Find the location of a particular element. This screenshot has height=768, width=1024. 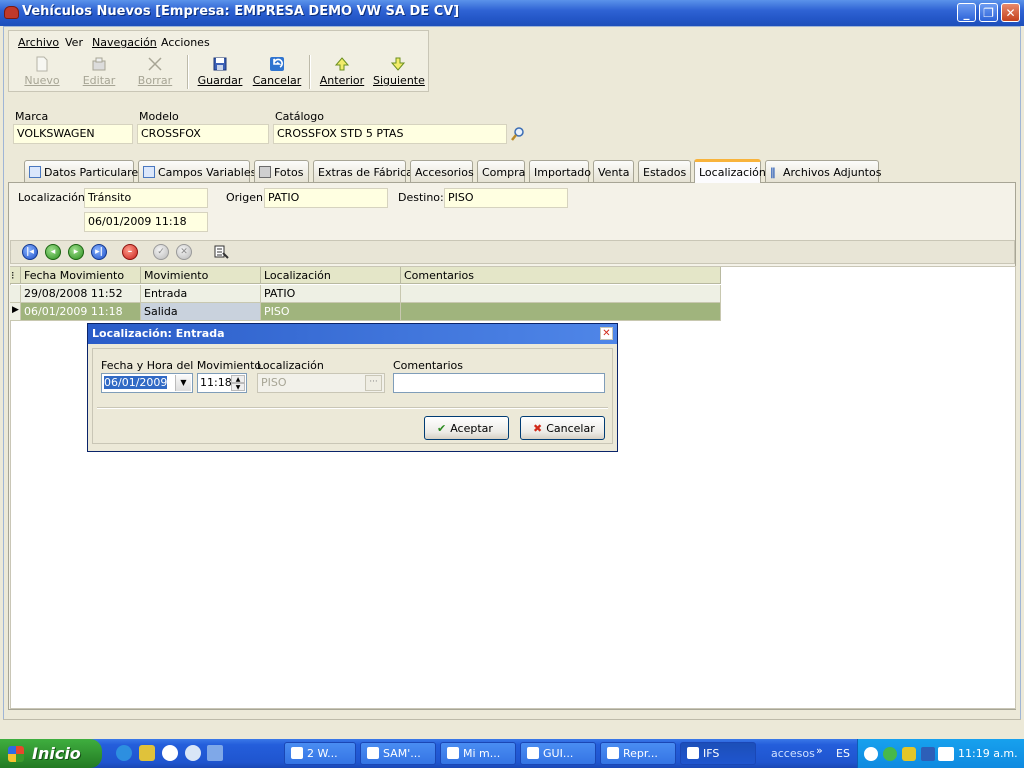

start-button: Inicio is located at coordinates (51, 753).